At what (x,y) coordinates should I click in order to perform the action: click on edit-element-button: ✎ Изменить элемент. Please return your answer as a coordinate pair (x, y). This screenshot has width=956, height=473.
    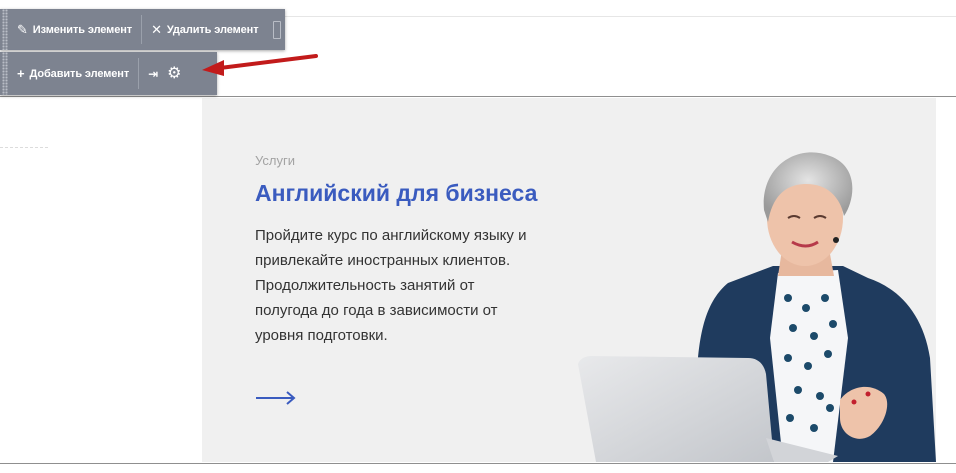
    Looking at the image, I should click on (74, 29).